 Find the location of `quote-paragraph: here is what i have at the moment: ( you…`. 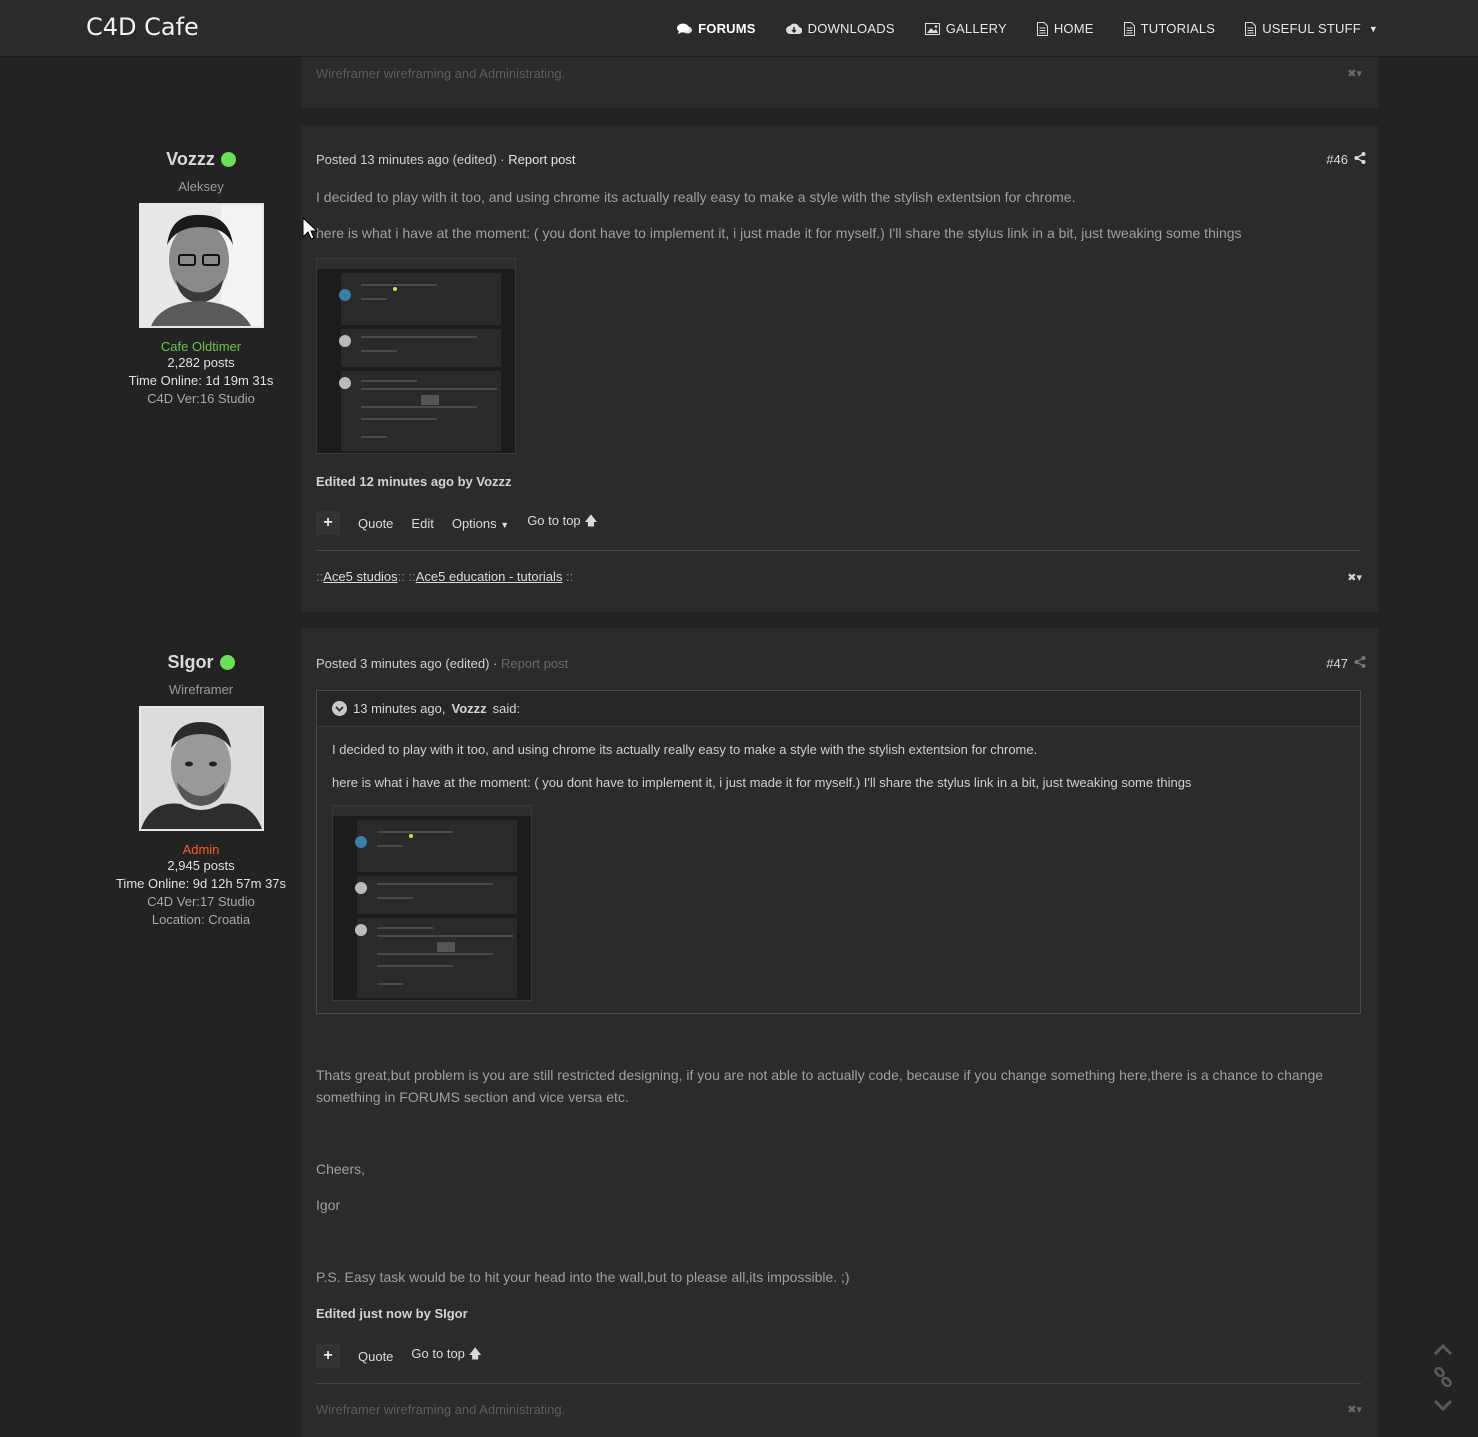

quote-paragraph: here is what i have at the moment: ( you… is located at coordinates (762, 782).